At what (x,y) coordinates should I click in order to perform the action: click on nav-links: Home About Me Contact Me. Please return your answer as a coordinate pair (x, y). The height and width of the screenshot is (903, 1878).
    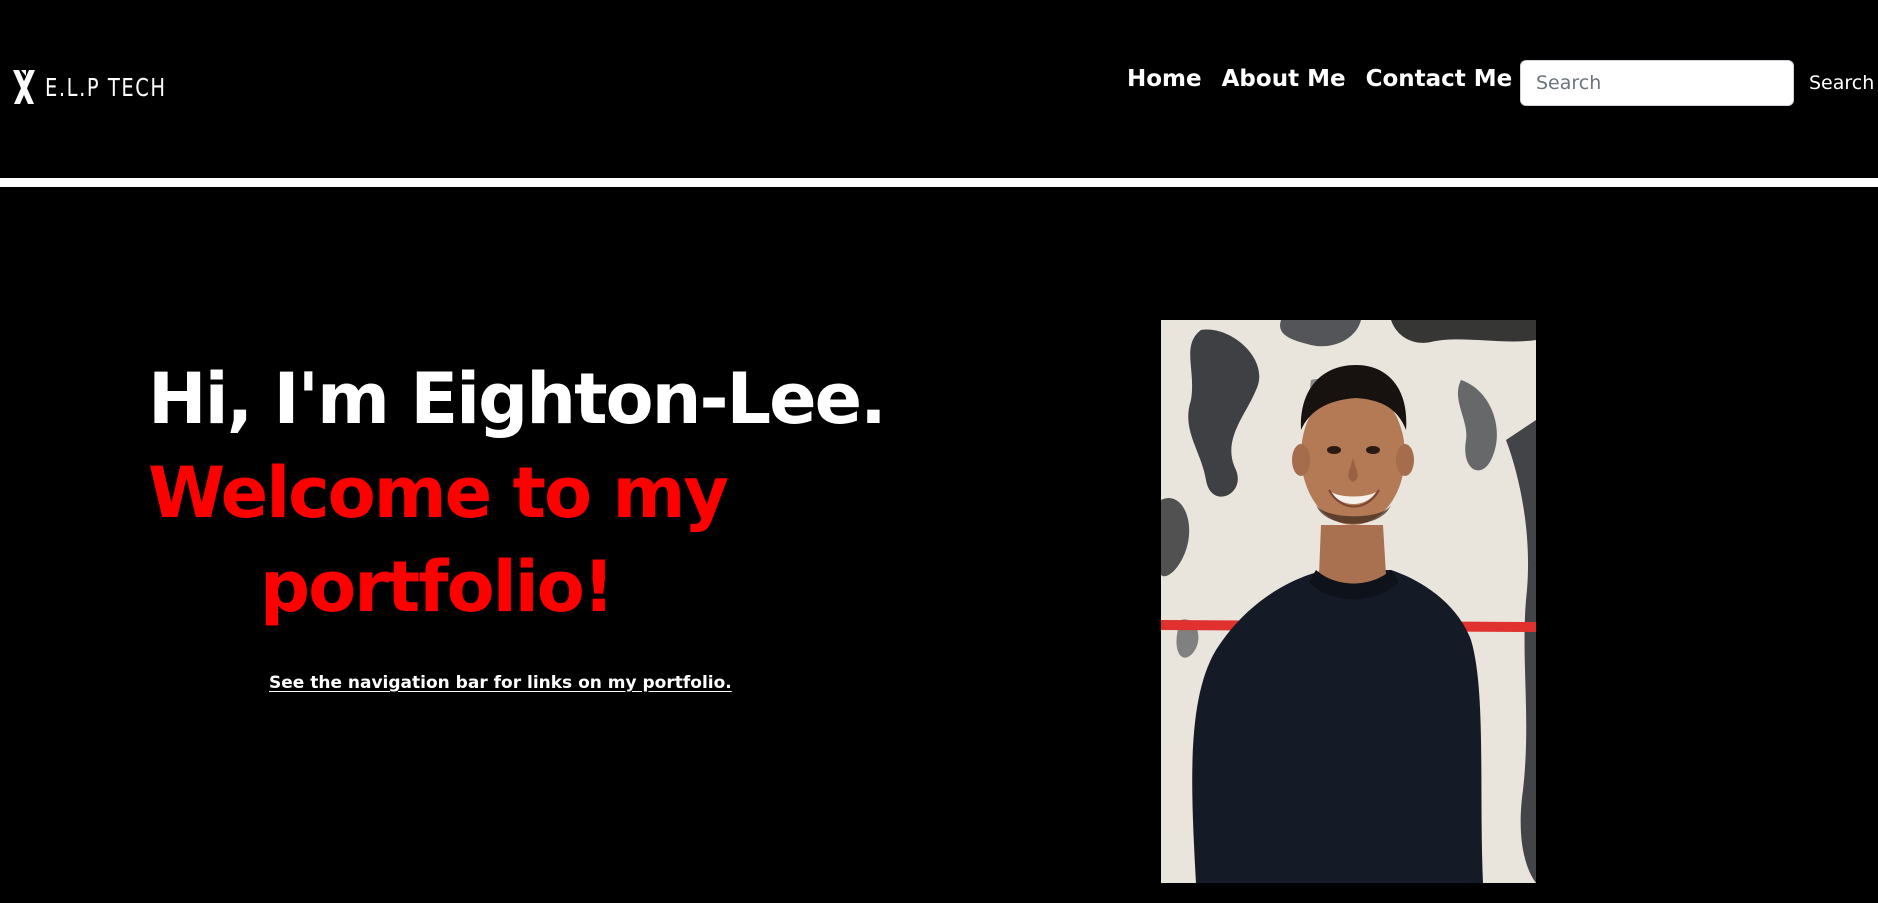
    Looking at the image, I should click on (1319, 79).